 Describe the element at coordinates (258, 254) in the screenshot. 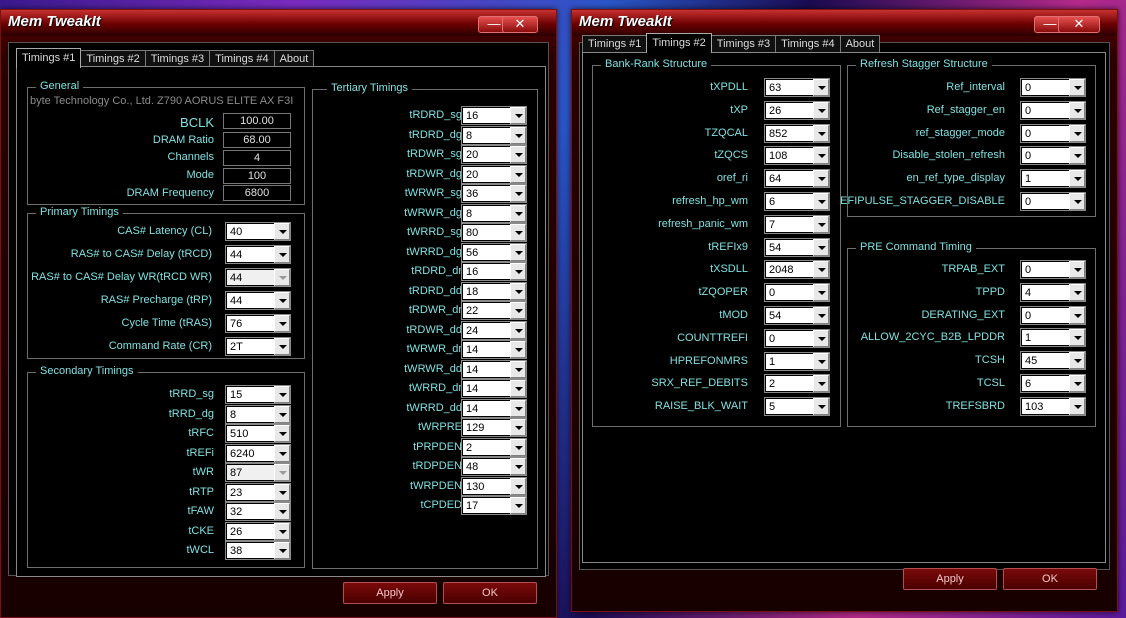

I see `trcd-combo: 44` at that location.